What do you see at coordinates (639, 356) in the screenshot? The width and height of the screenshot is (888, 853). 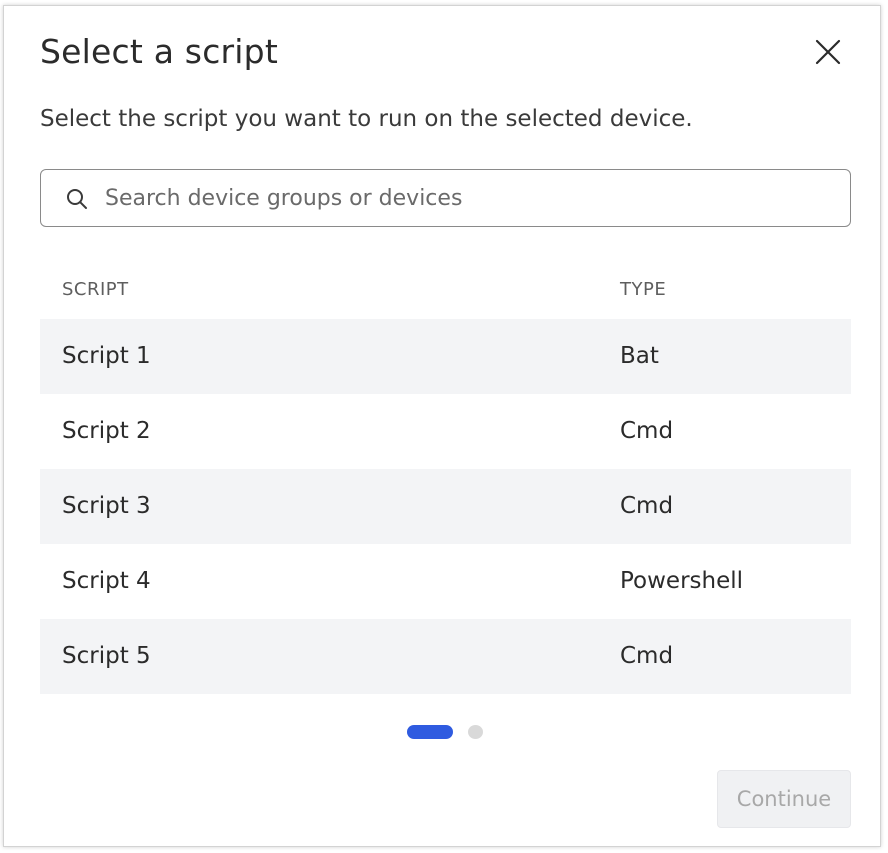 I see `script-type: Bat` at bounding box center [639, 356].